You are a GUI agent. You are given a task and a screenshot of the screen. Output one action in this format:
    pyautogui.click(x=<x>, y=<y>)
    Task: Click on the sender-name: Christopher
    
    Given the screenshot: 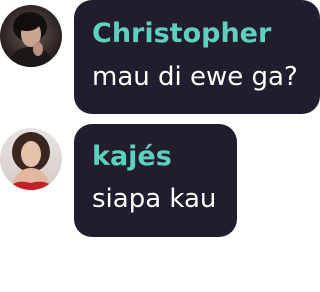 What is the action you would take?
    pyautogui.click(x=181, y=34)
    